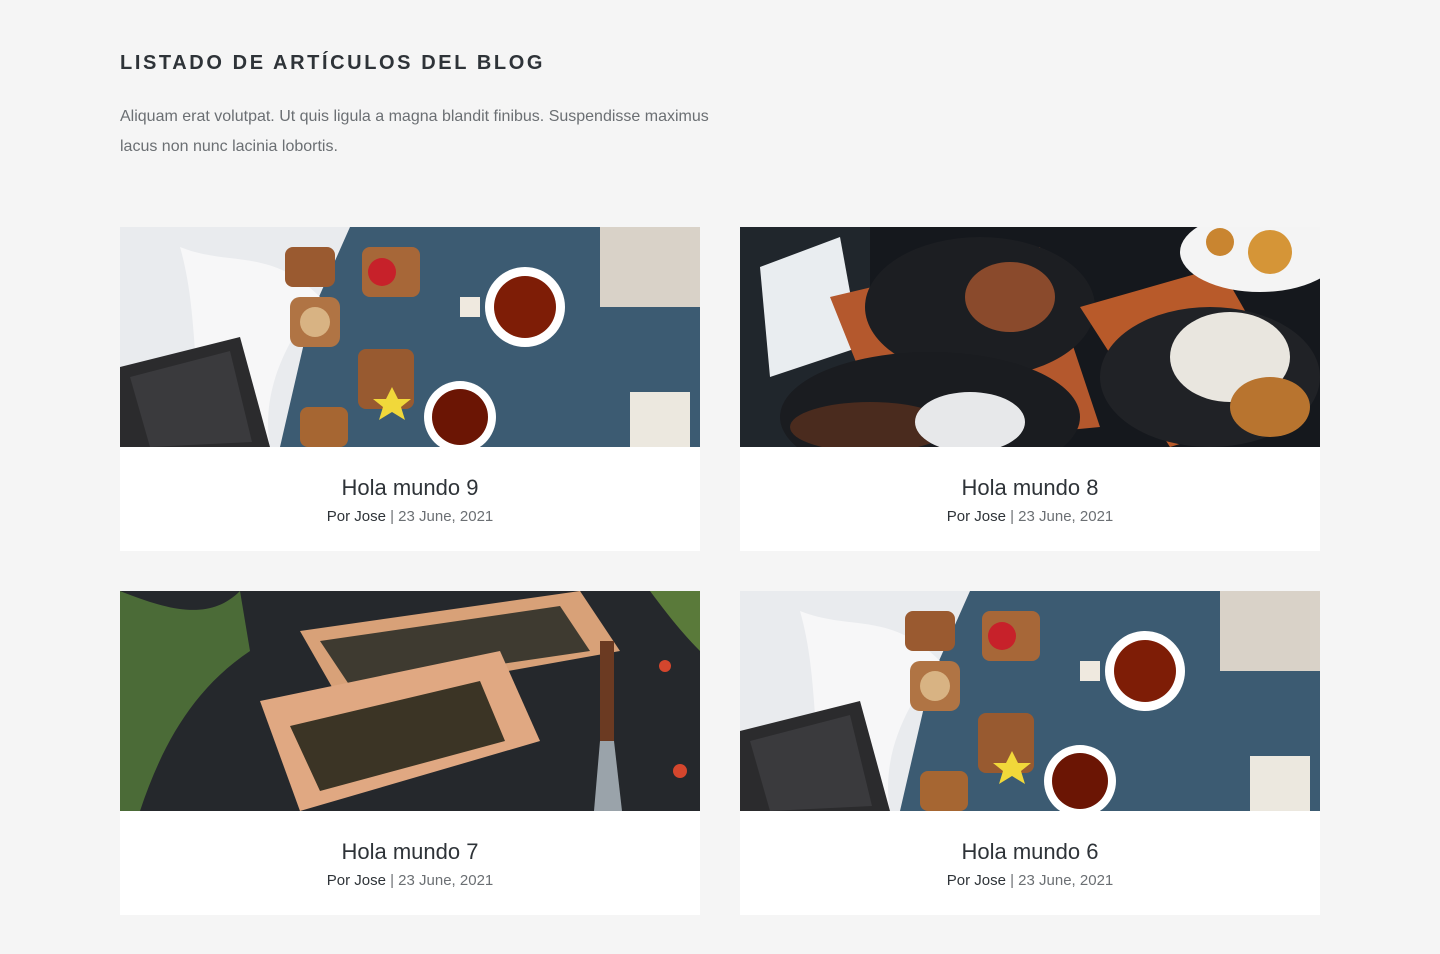 The image size is (1440, 954). I want to click on post-body: Hola mundo 7 Por Jose | 23 June, 2021, so click(410, 863).